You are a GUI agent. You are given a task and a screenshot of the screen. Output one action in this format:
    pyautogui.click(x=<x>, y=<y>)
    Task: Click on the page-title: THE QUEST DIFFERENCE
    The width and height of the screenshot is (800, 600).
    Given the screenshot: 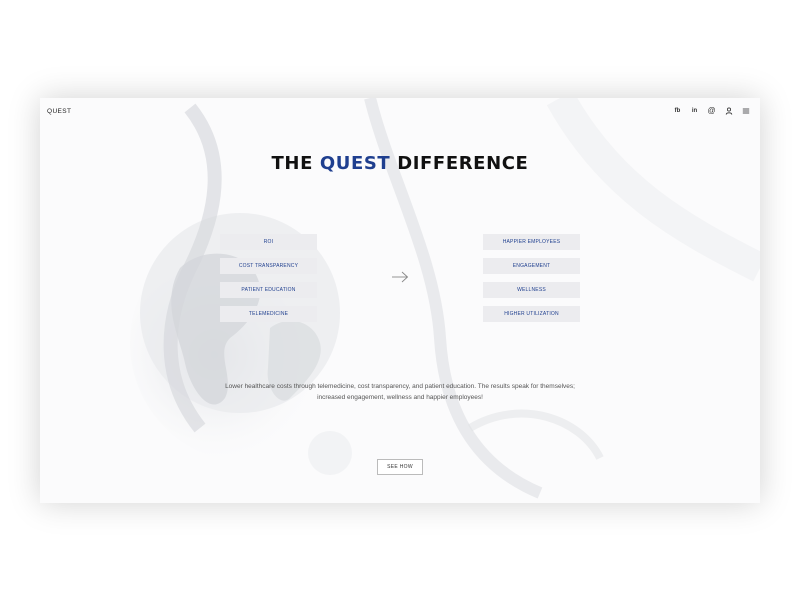 What is the action you would take?
    pyautogui.click(x=400, y=163)
    